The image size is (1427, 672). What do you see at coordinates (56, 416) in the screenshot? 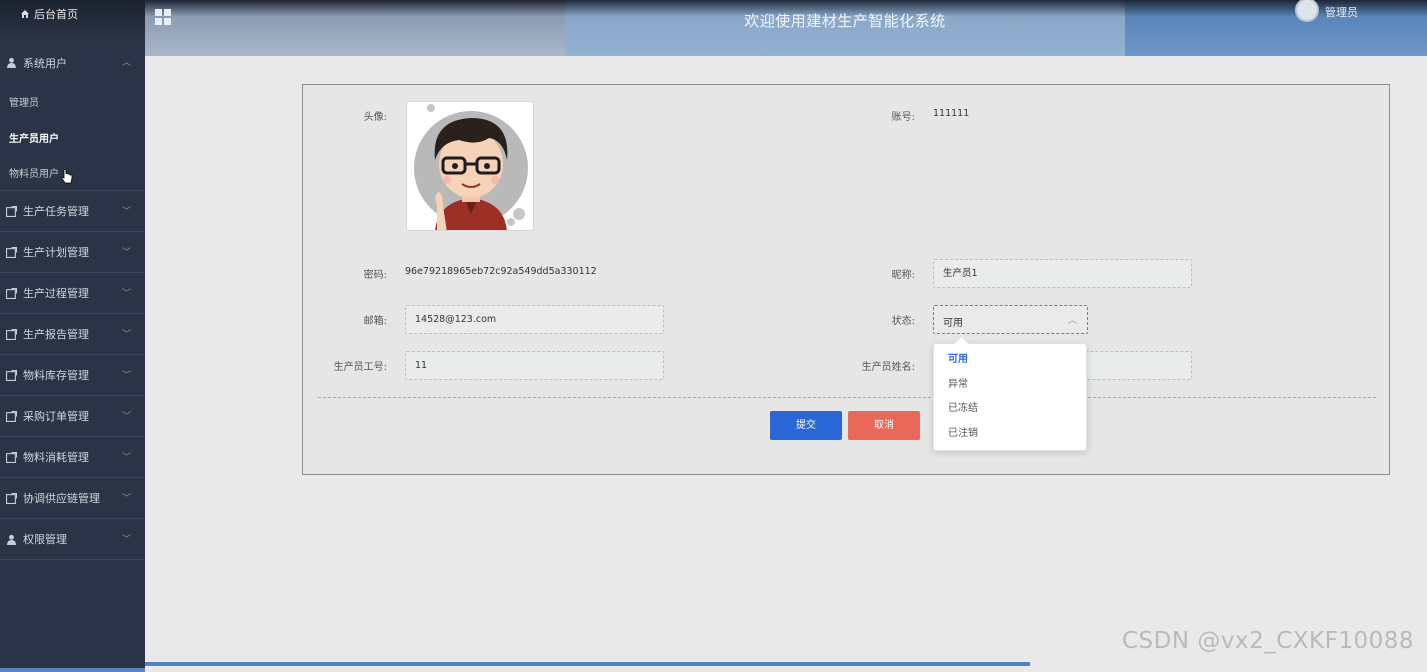
I see `sidebar-group-label: 采购订单管理` at bounding box center [56, 416].